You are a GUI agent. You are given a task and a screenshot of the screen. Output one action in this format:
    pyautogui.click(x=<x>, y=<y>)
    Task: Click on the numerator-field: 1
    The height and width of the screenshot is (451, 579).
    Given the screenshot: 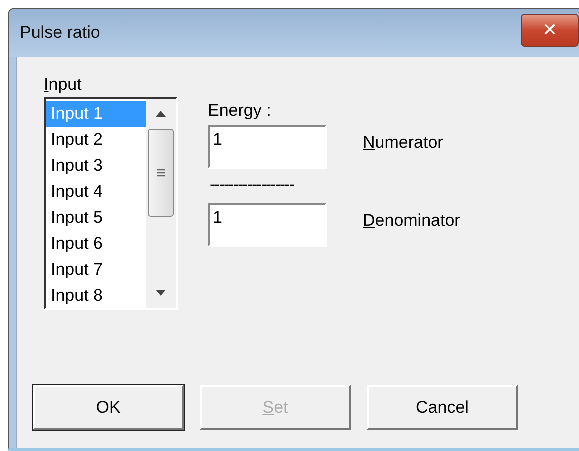 What is the action you would take?
    pyautogui.click(x=267, y=147)
    